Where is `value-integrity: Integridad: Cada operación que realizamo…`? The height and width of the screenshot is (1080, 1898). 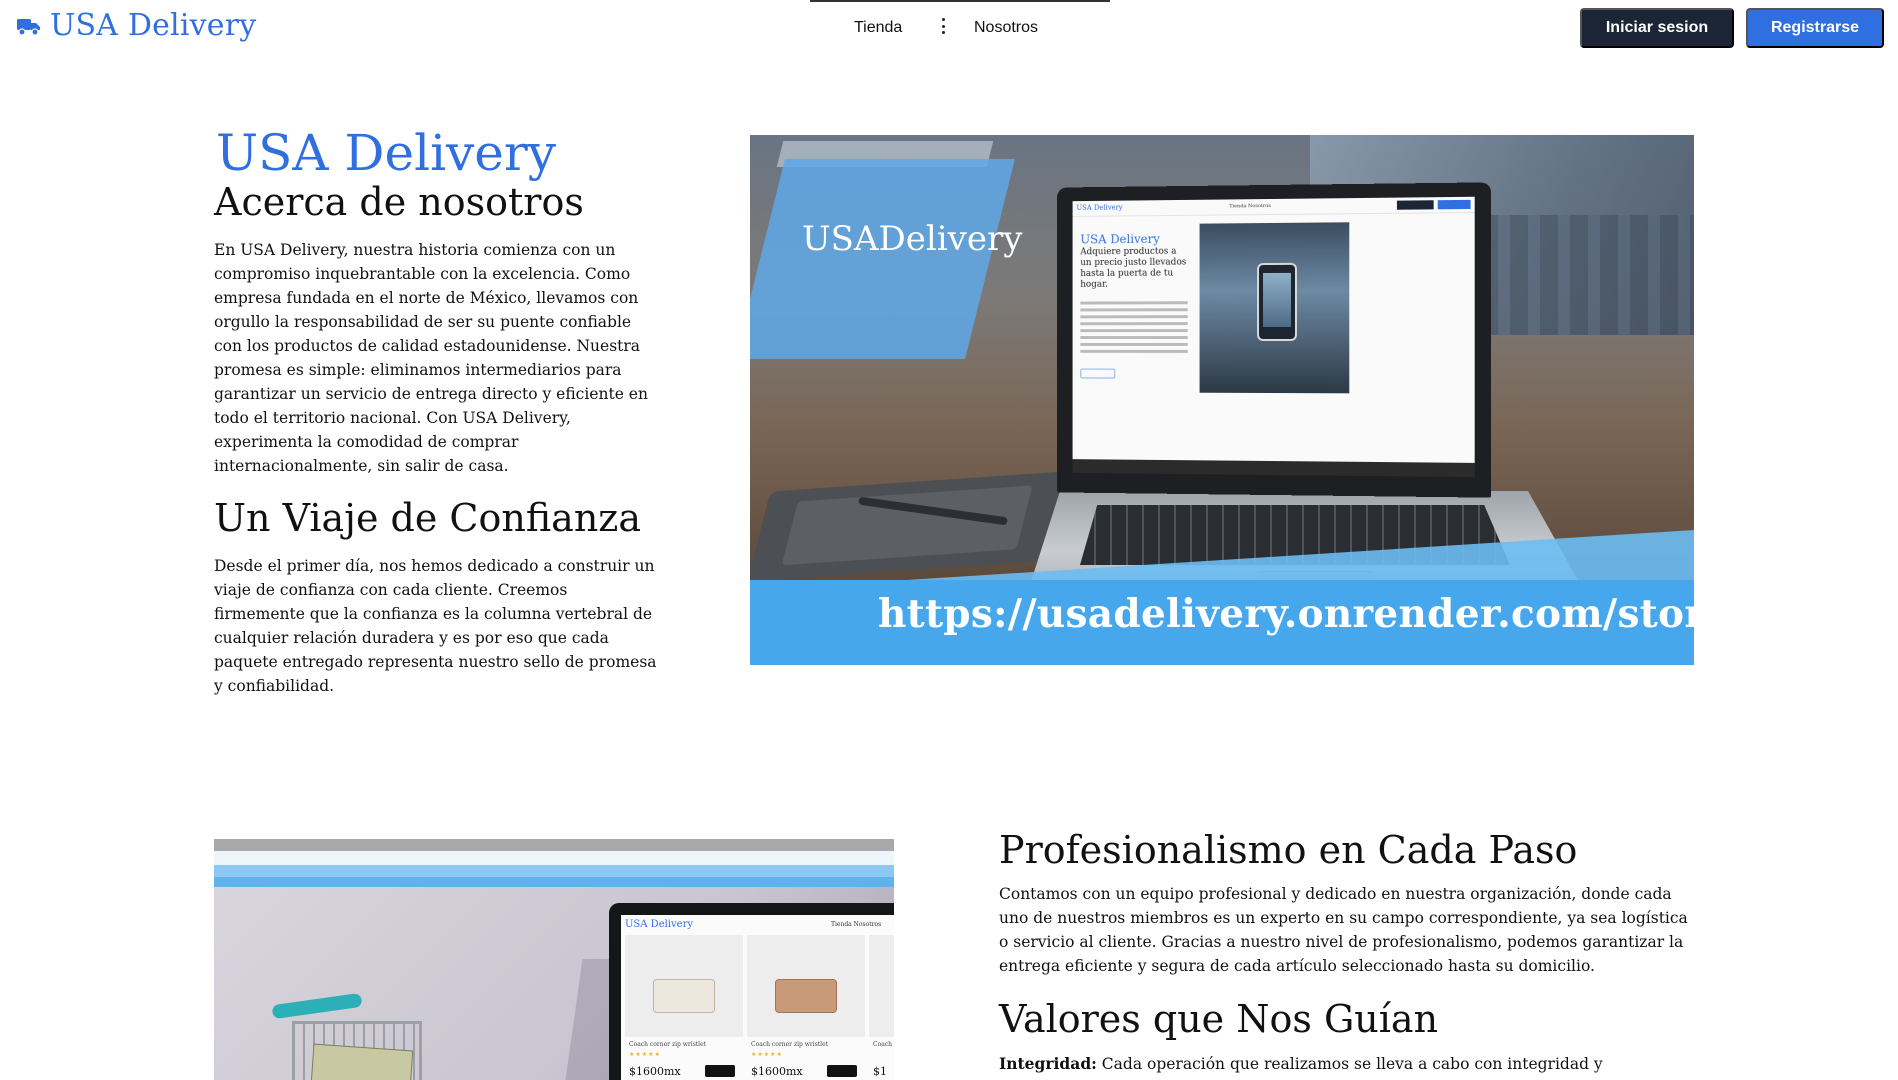 value-integrity: Integridad: Cada operación que realizamo… is located at coordinates (1349, 1064).